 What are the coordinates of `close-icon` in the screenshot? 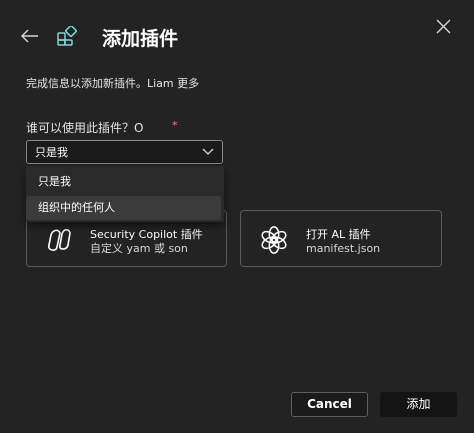 It's located at (443, 26).